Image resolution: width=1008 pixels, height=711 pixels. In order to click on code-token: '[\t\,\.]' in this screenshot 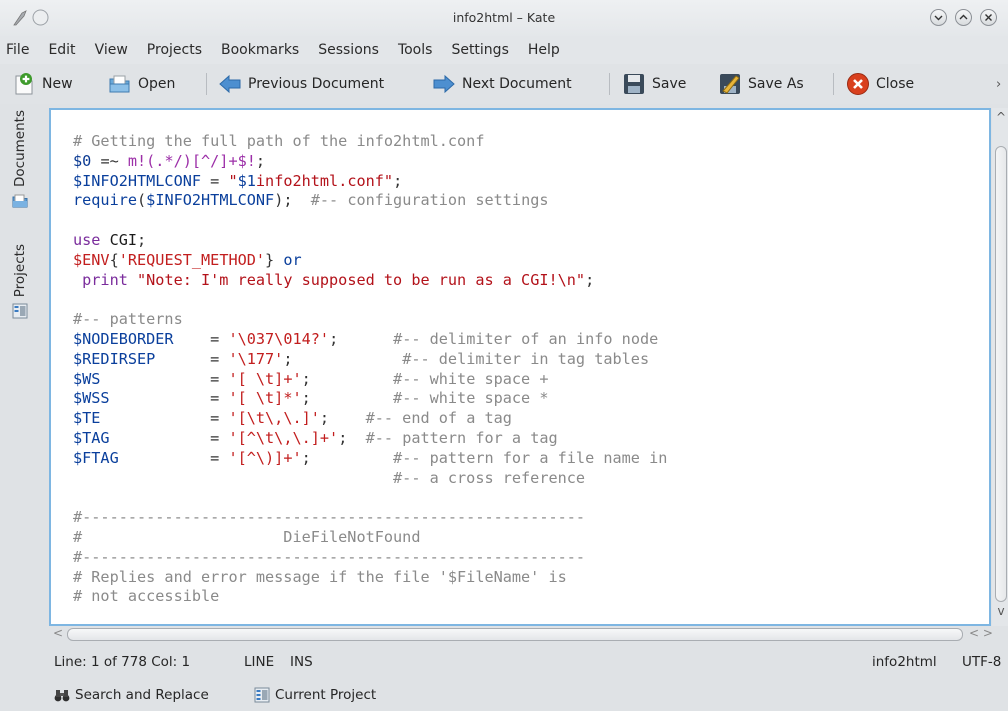, I will do `click(274, 418)`.